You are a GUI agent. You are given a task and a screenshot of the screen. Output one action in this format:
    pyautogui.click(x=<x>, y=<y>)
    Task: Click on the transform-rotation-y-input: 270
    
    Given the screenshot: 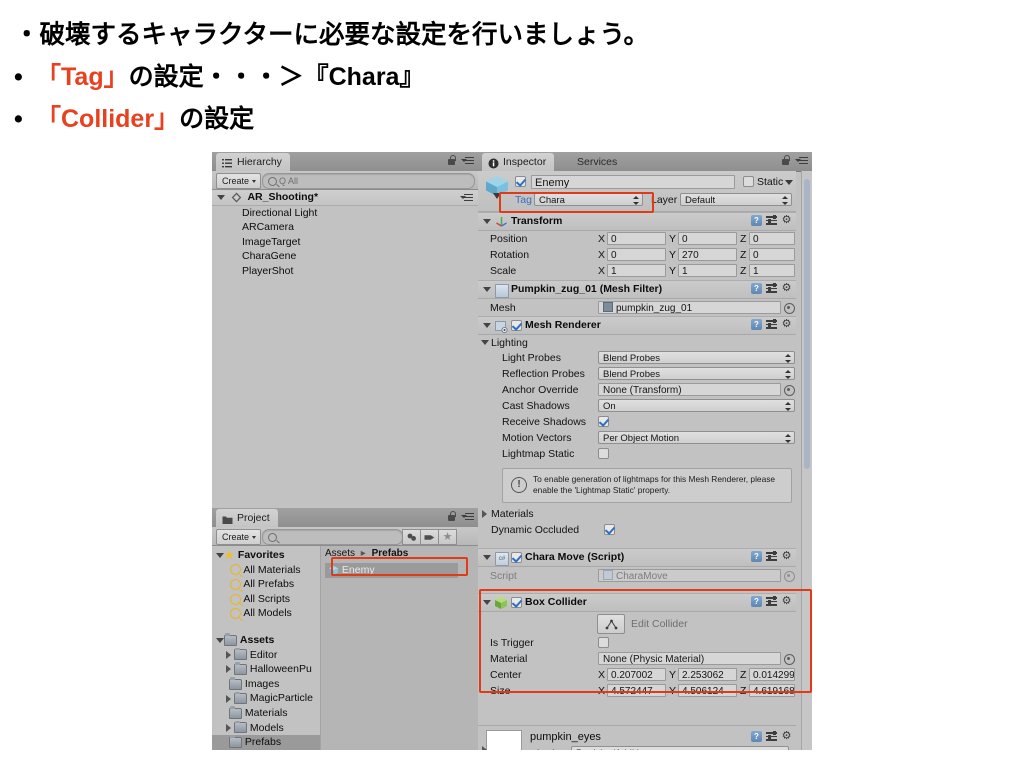 What is the action you would take?
    pyautogui.click(x=707, y=254)
    